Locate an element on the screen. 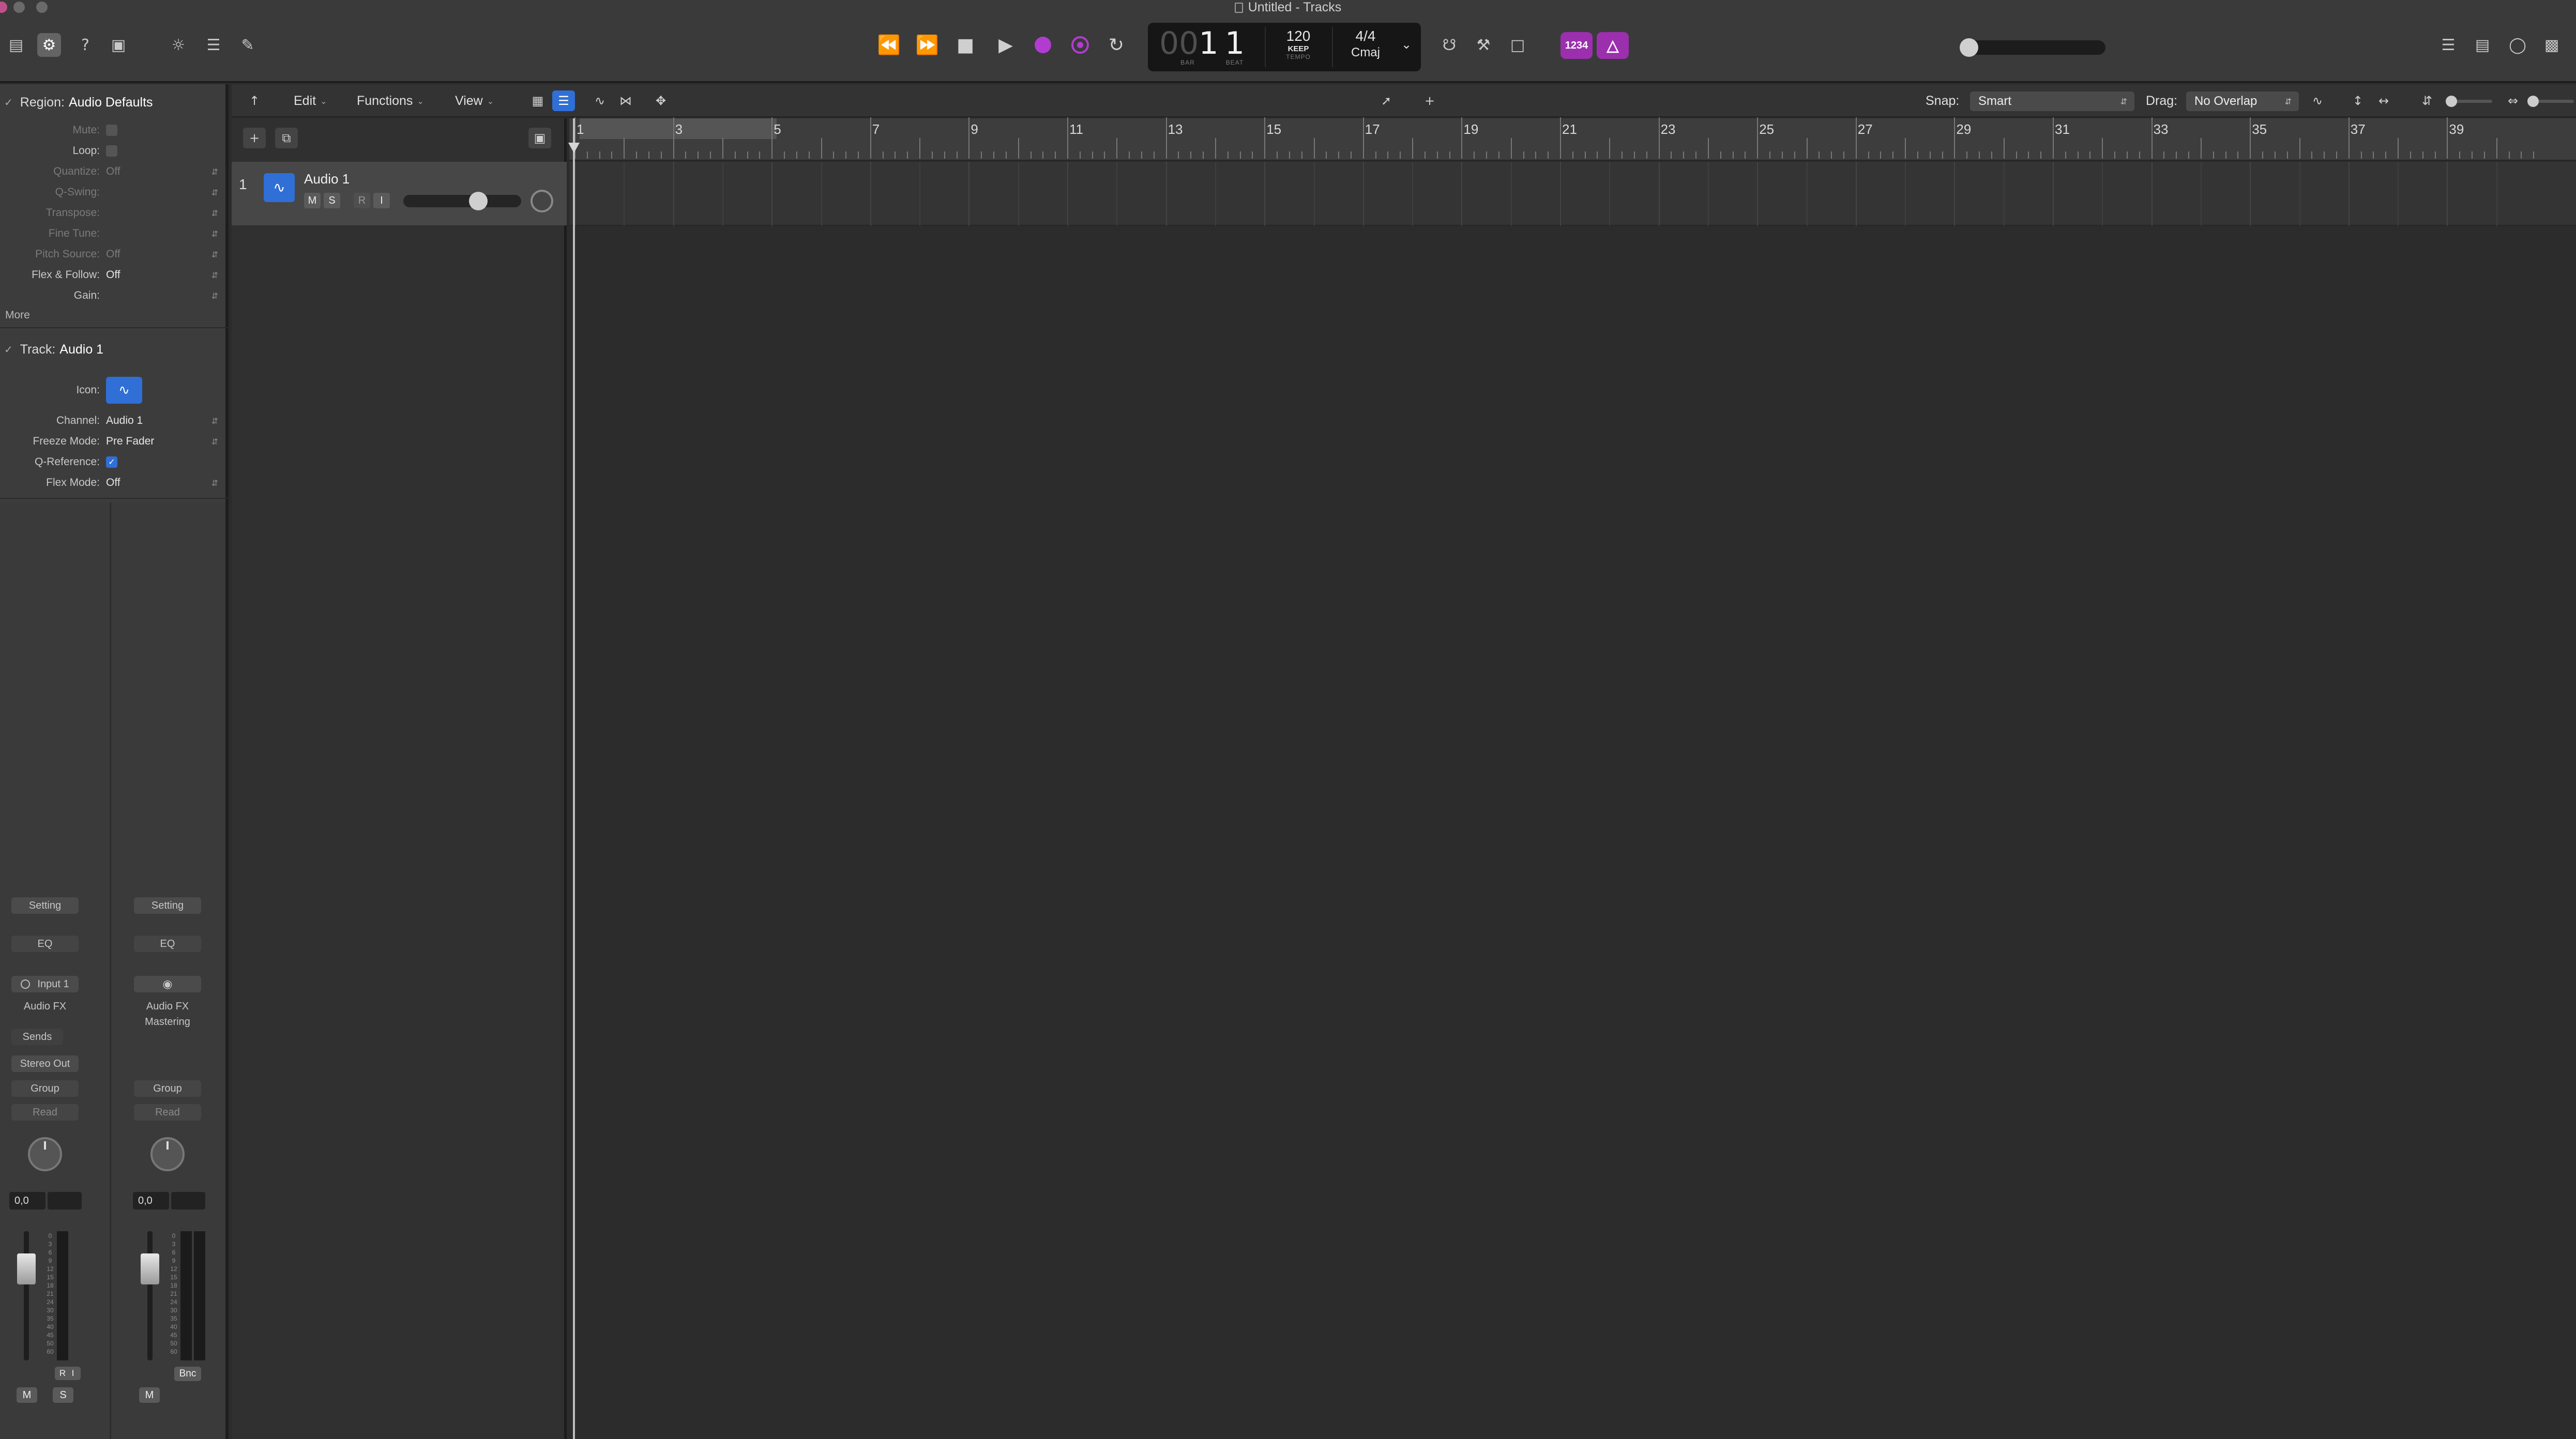  output-slot: Stereo Out is located at coordinates (45, 1063).